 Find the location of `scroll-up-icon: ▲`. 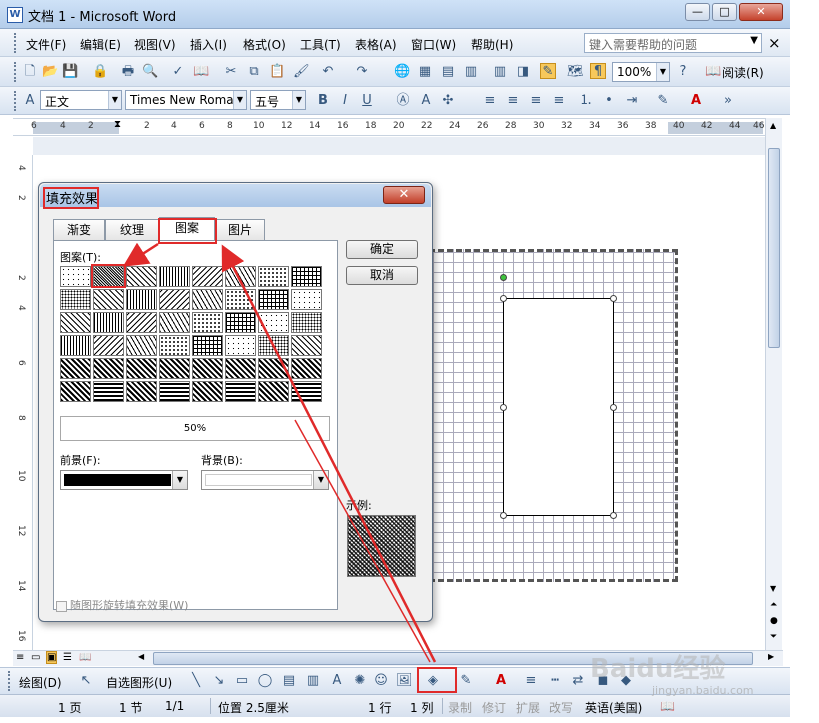

scroll-up-icon: ▲ is located at coordinates (773, 125).